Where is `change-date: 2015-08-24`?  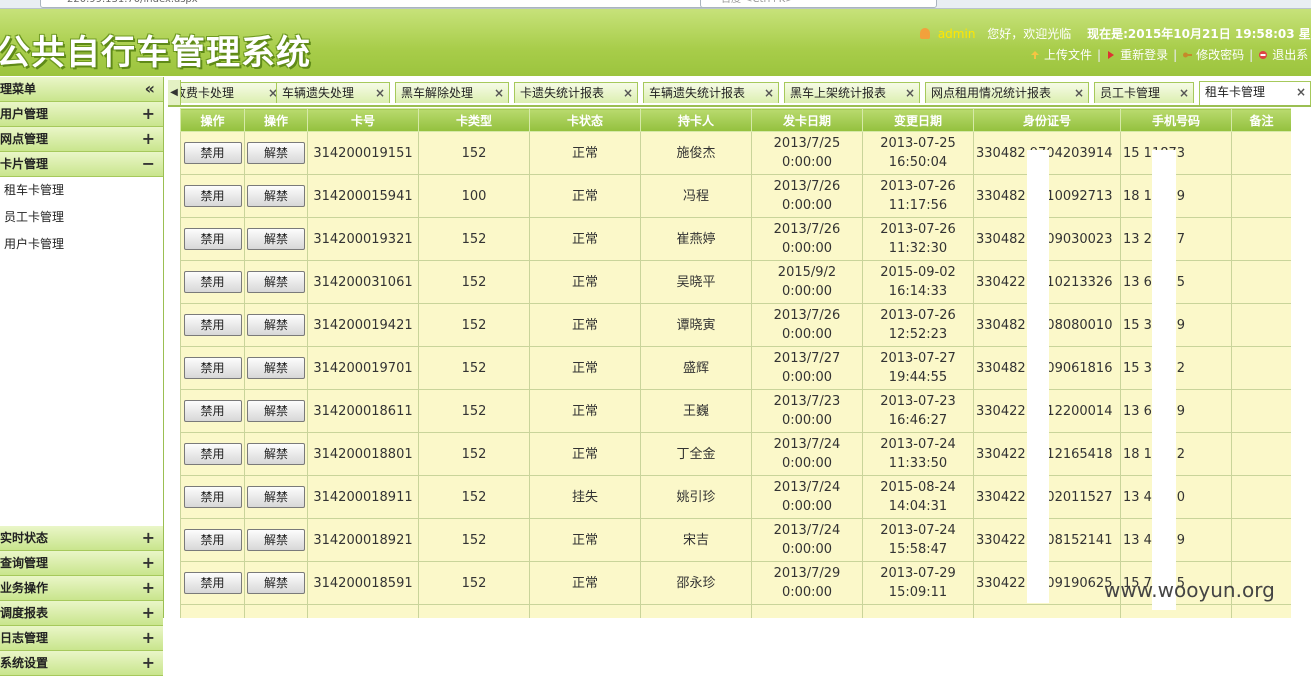 change-date: 2015-08-24 is located at coordinates (918, 487).